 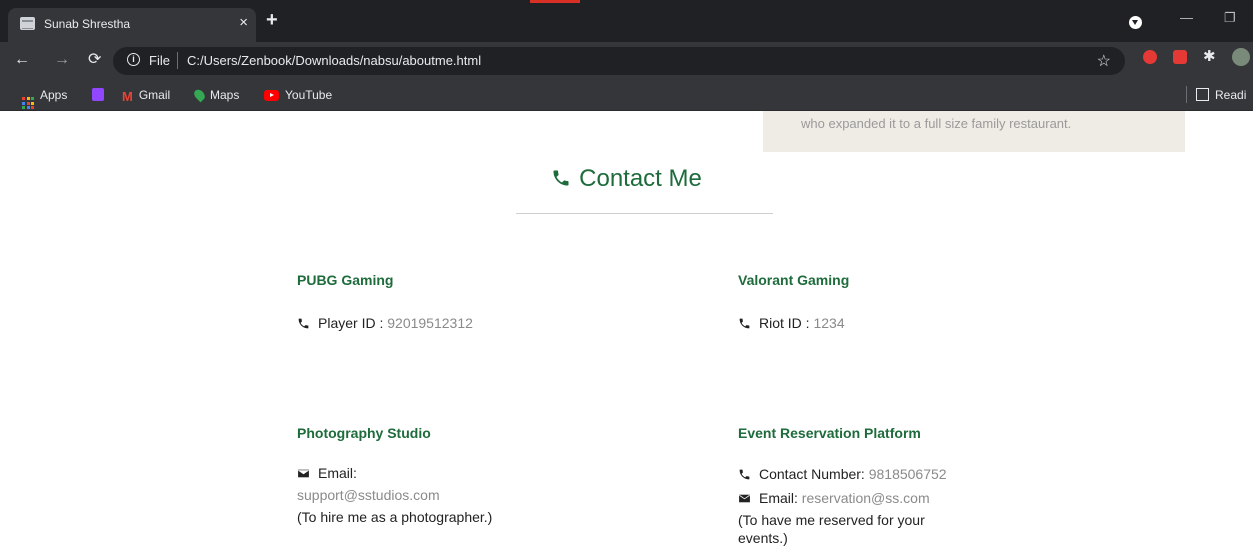 I want to click on event-note-line1: (To have me reserved for your, so click(x=831, y=520).